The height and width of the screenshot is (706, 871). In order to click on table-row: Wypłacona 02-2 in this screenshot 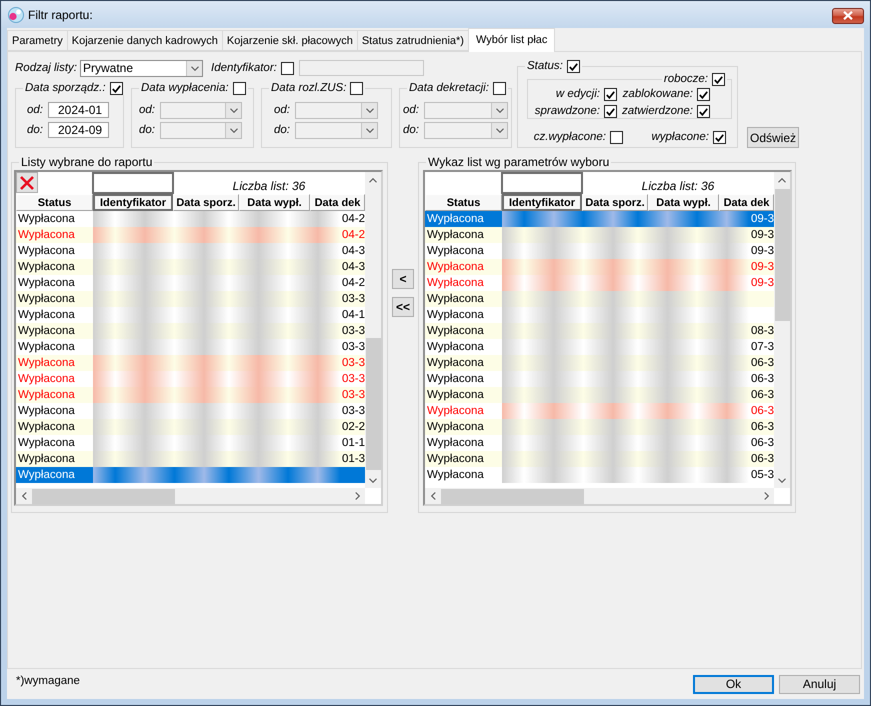, I will do `click(190, 427)`.